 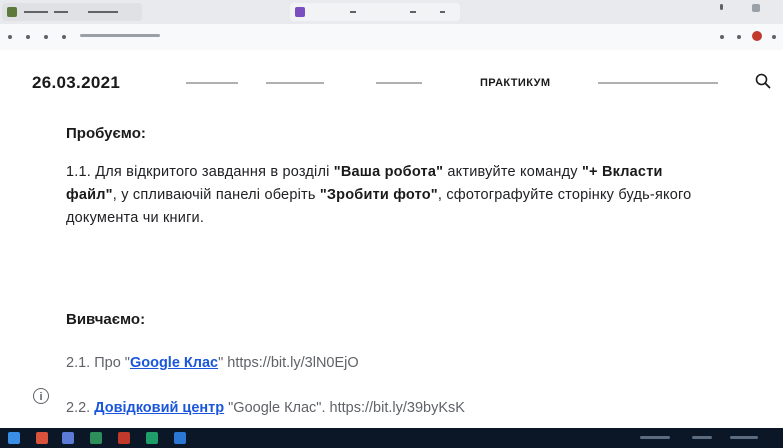 I want to click on profile-avatar-icon, so click(x=757, y=36).